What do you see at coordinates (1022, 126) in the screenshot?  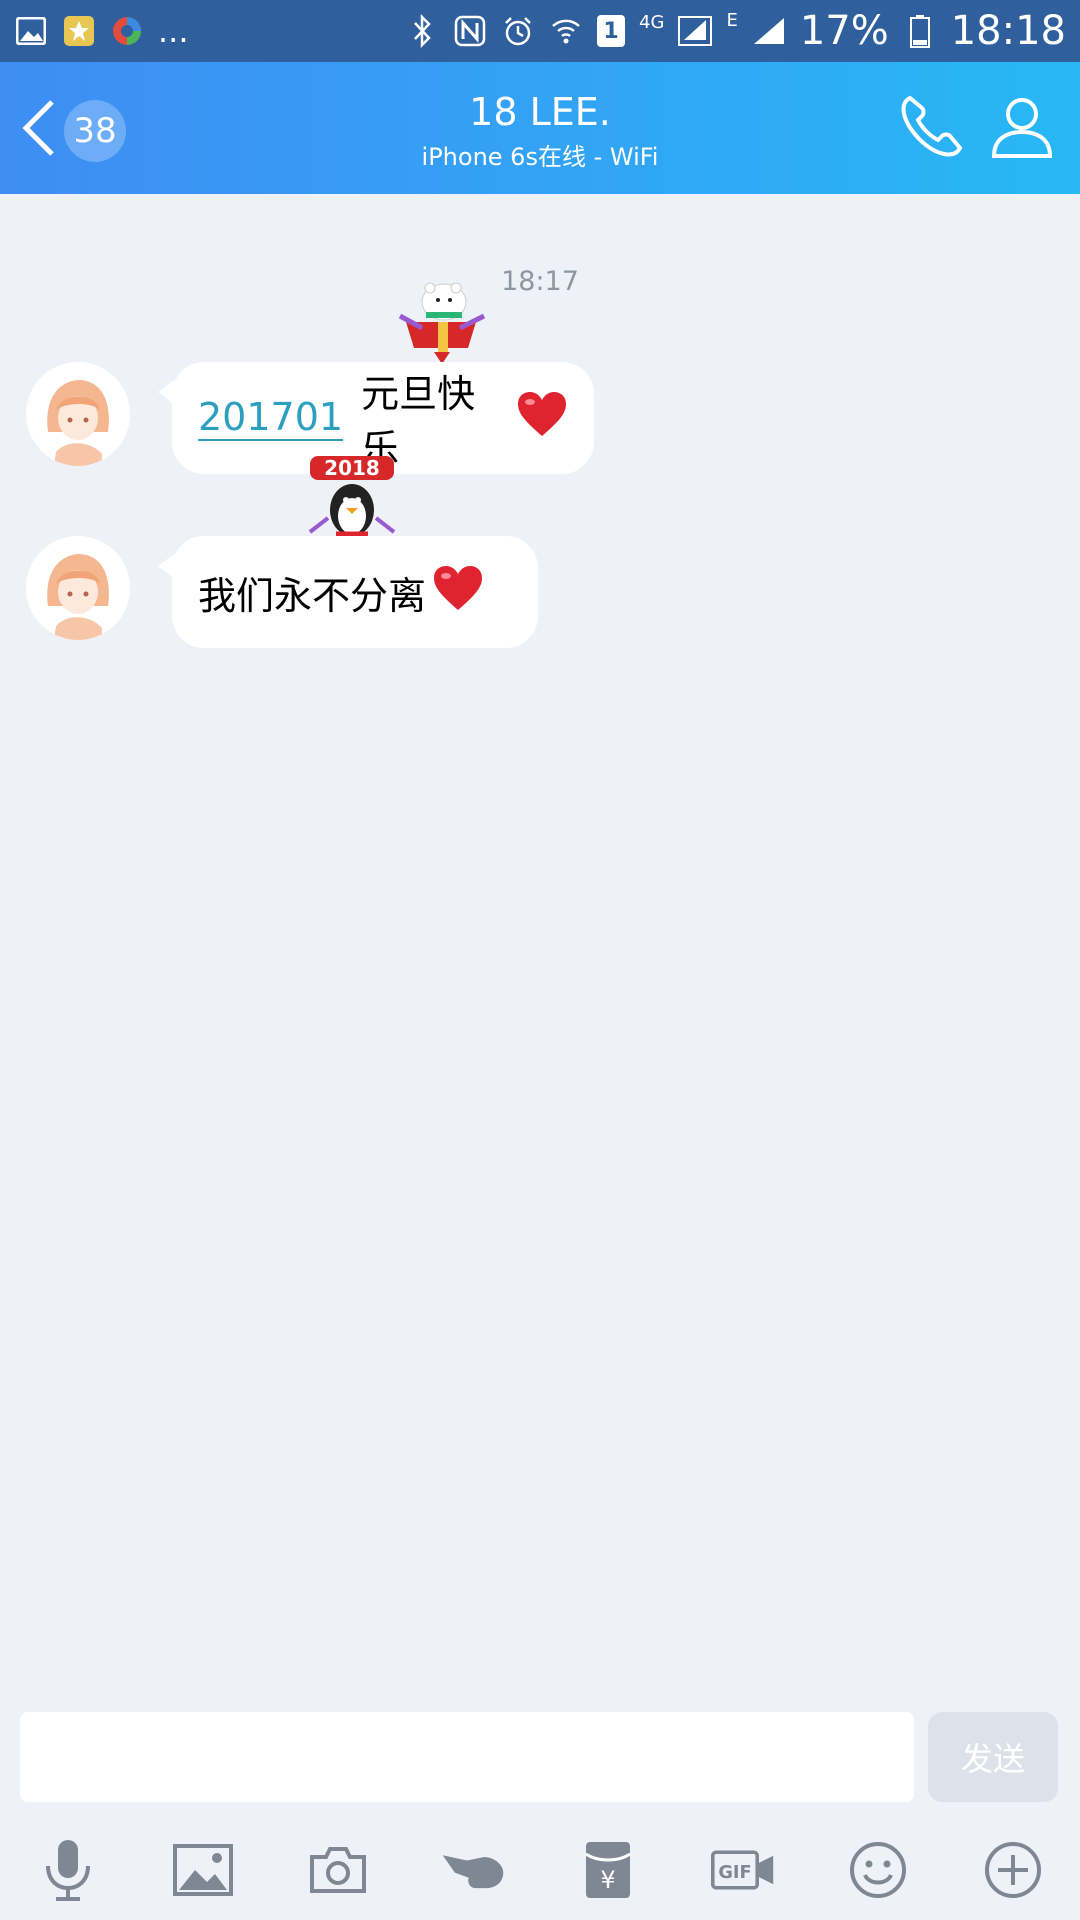 I see `contact-profile-icon` at bounding box center [1022, 126].